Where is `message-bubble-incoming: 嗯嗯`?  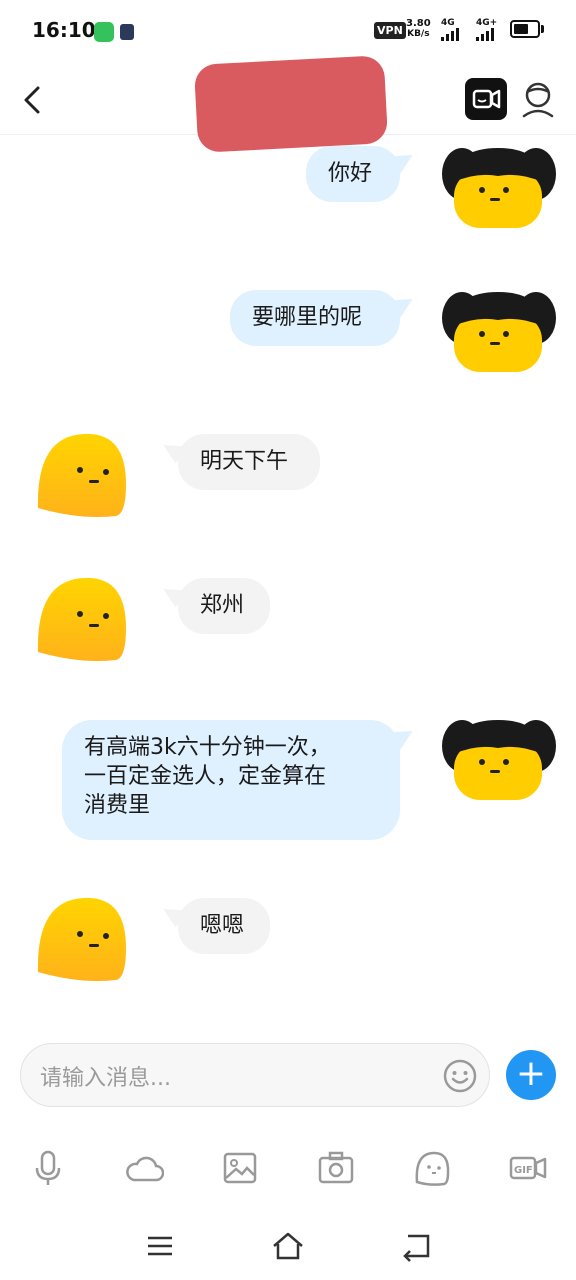
message-bubble-incoming: 嗯嗯 is located at coordinates (224, 926).